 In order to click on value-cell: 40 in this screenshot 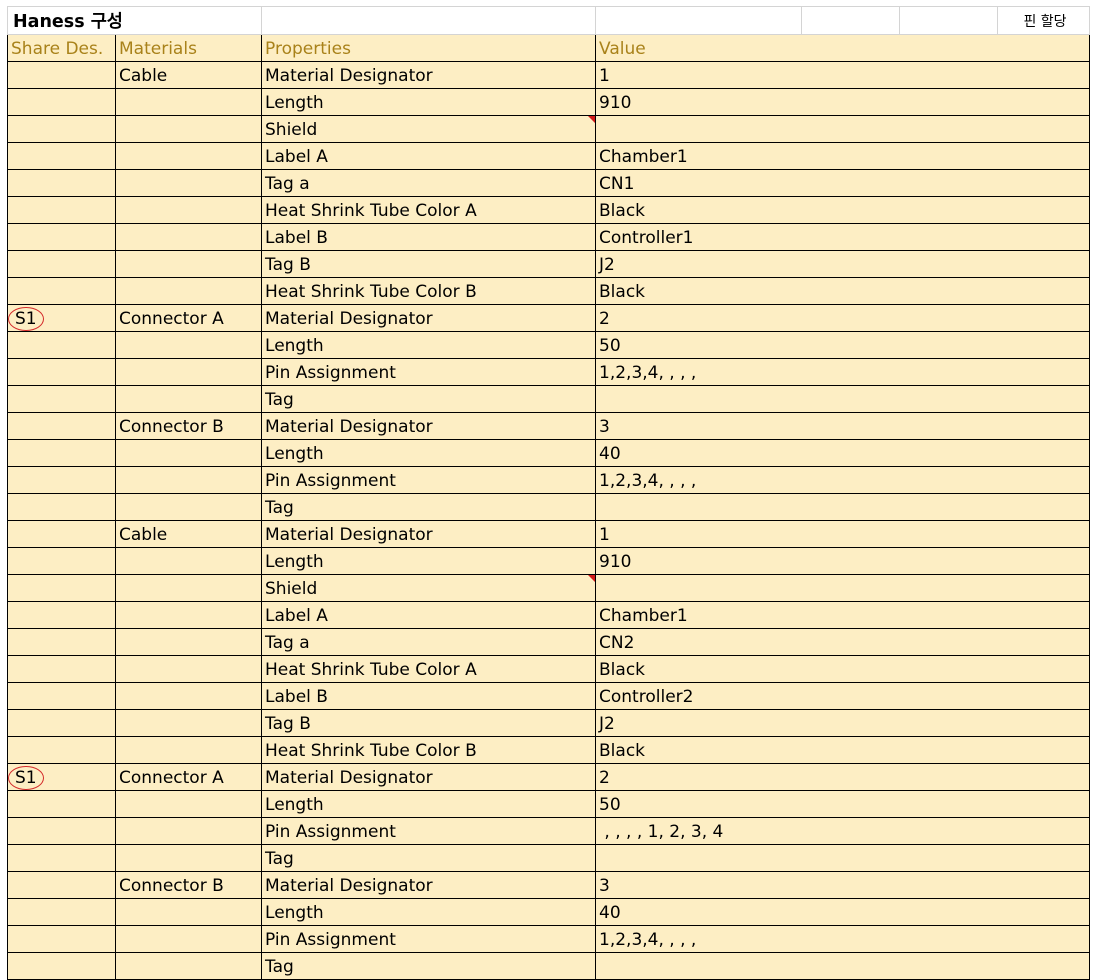, I will do `click(843, 453)`.